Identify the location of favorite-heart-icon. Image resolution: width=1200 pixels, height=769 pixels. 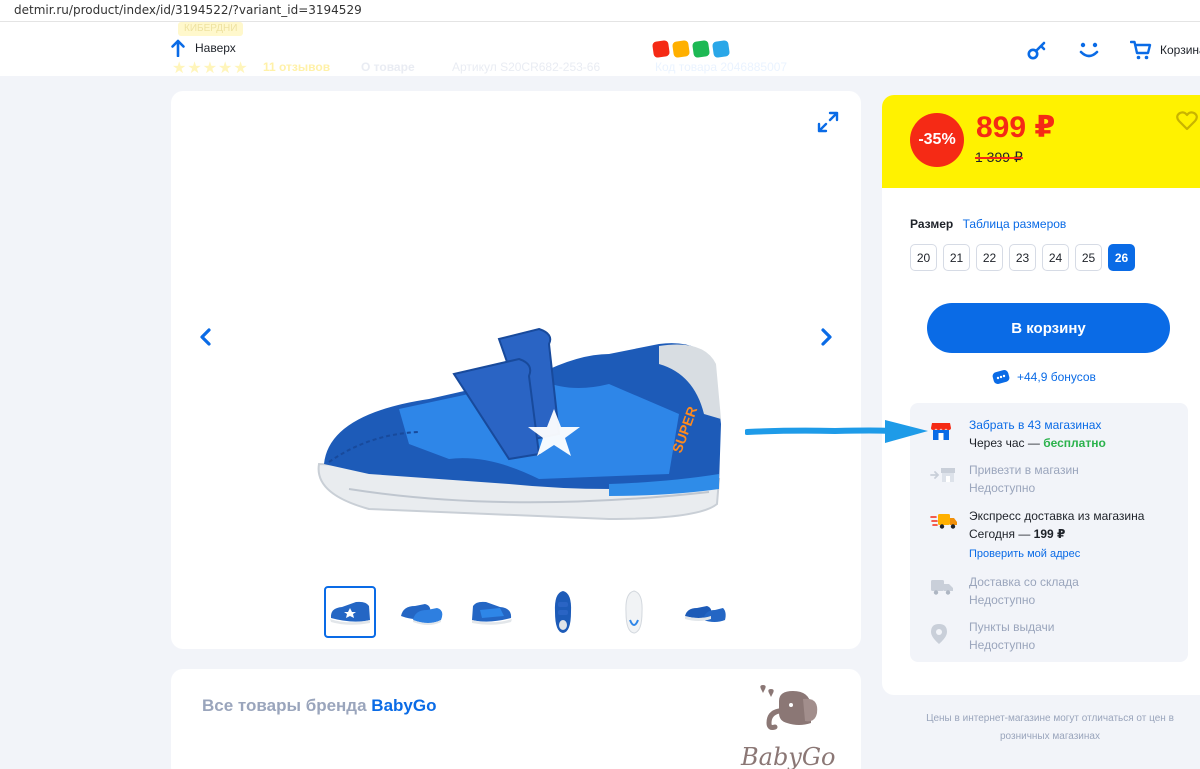
(1187, 121).